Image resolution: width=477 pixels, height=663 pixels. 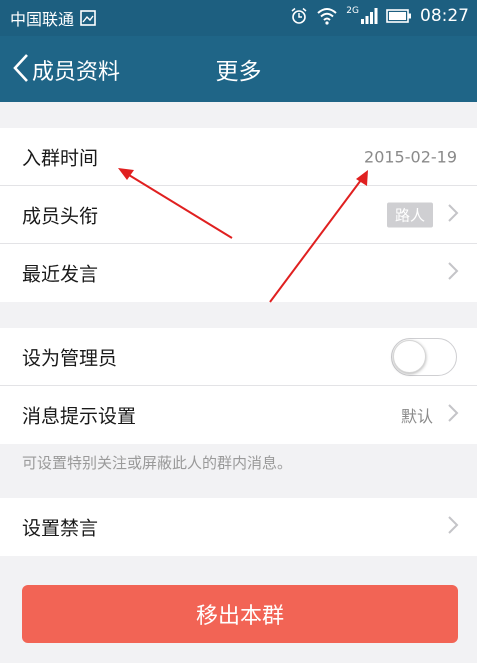 What do you see at coordinates (409, 356) in the screenshot?
I see `toggle-knob` at bounding box center [409, 356].